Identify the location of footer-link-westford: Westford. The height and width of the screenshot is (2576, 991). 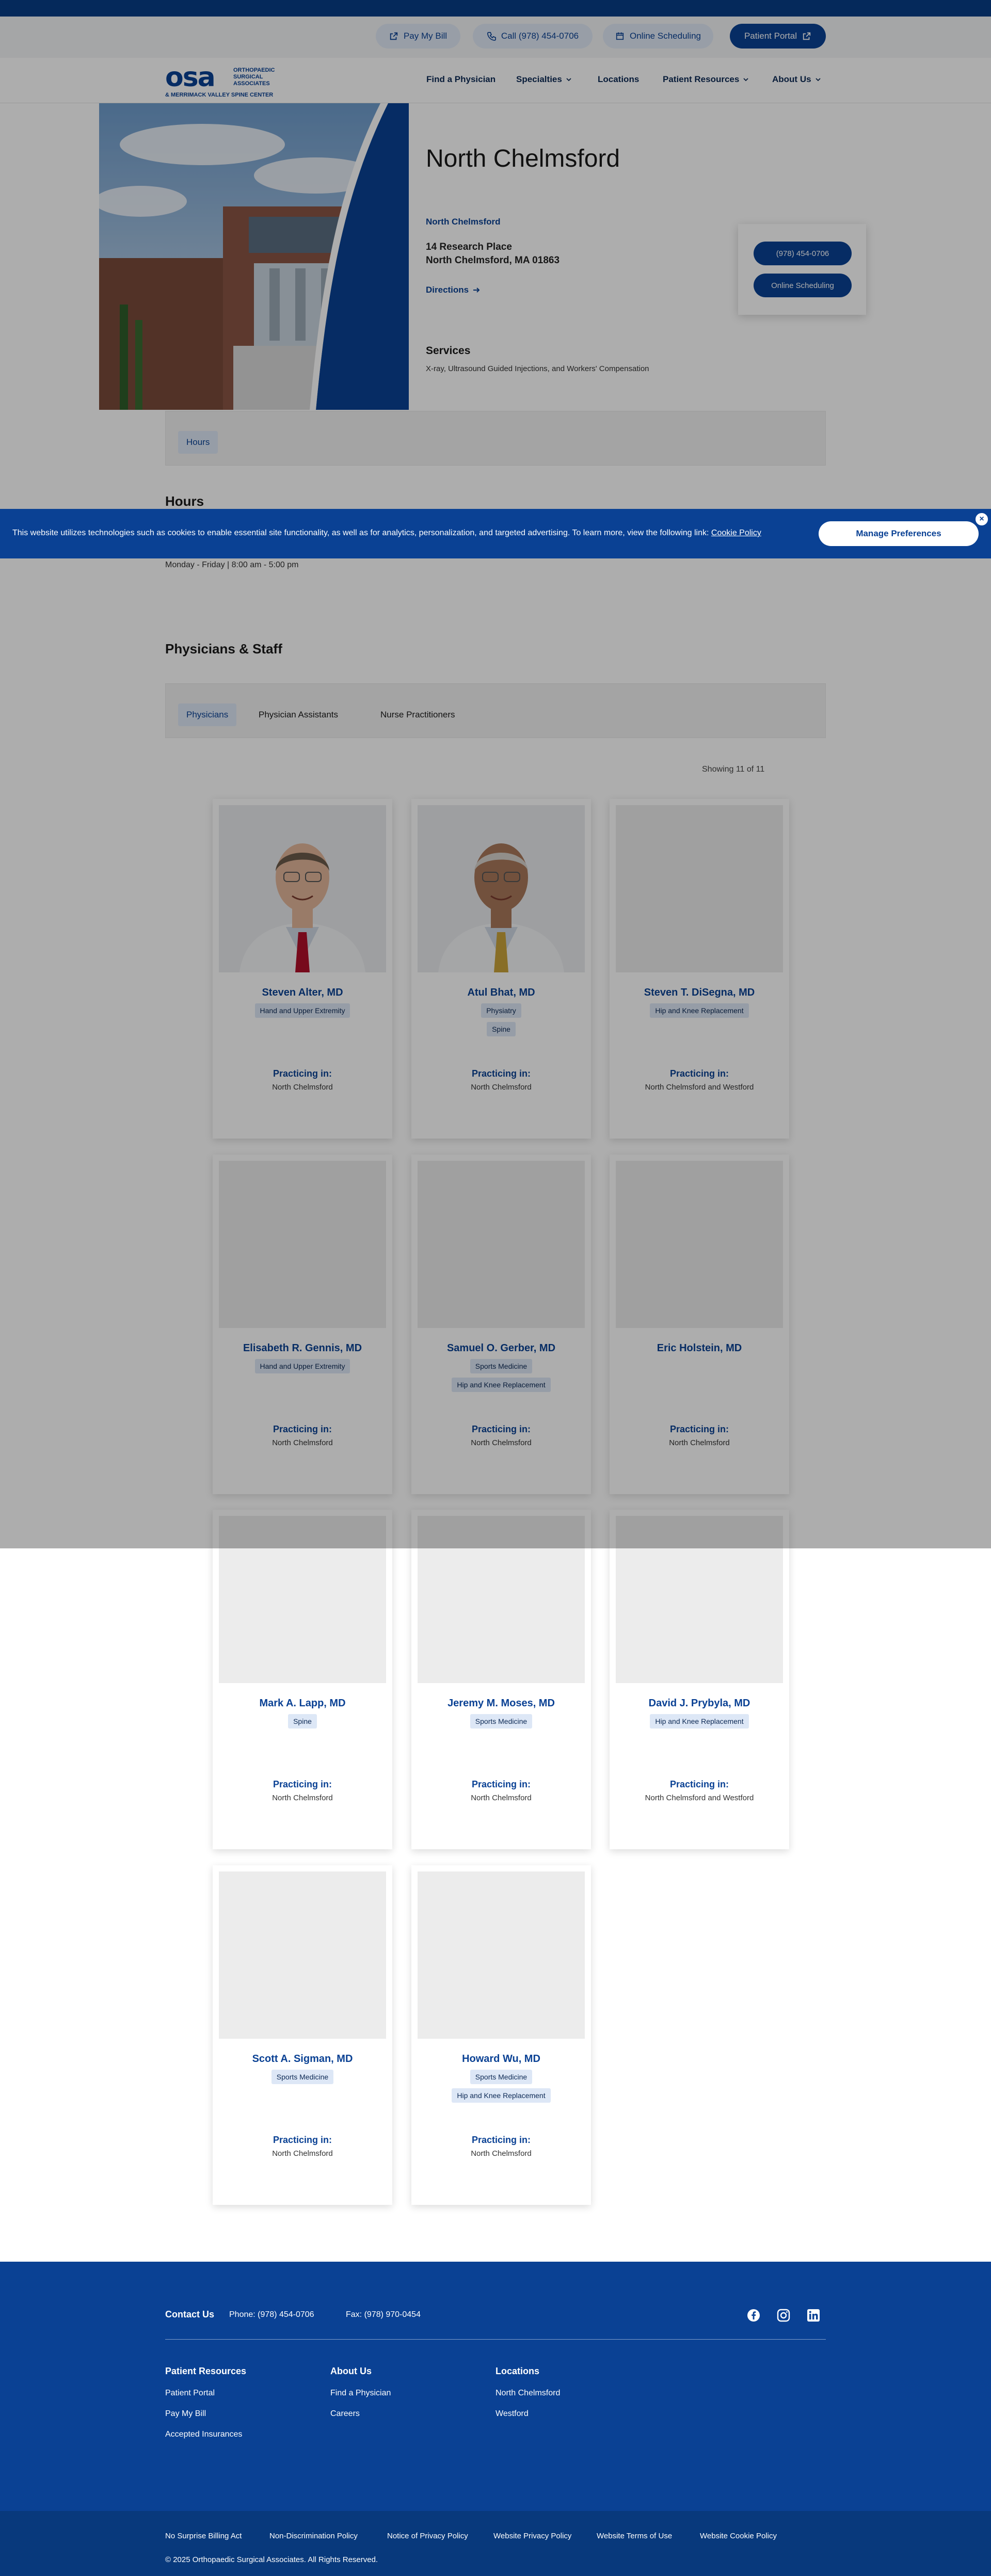
(512, 2414).